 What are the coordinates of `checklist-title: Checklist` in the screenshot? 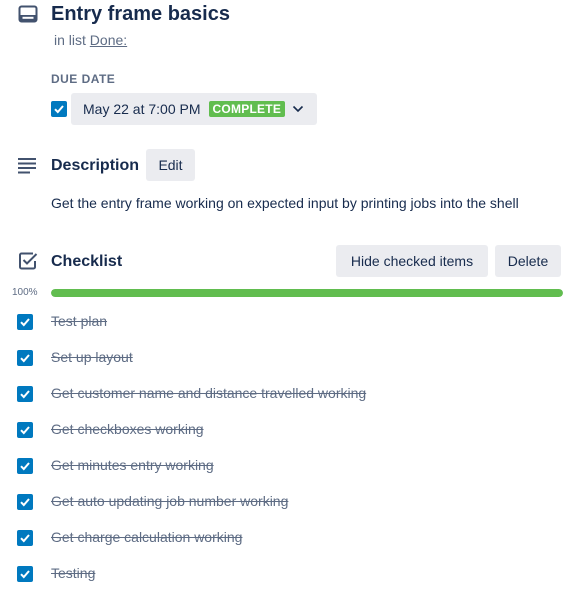 It's located at (86, 262).